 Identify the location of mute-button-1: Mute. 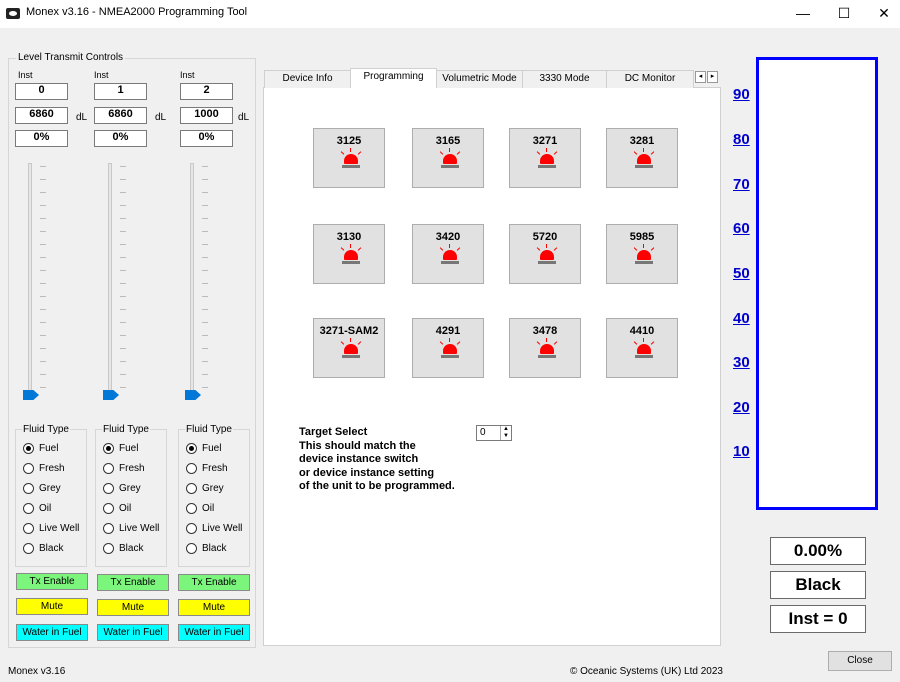
(133, 607).